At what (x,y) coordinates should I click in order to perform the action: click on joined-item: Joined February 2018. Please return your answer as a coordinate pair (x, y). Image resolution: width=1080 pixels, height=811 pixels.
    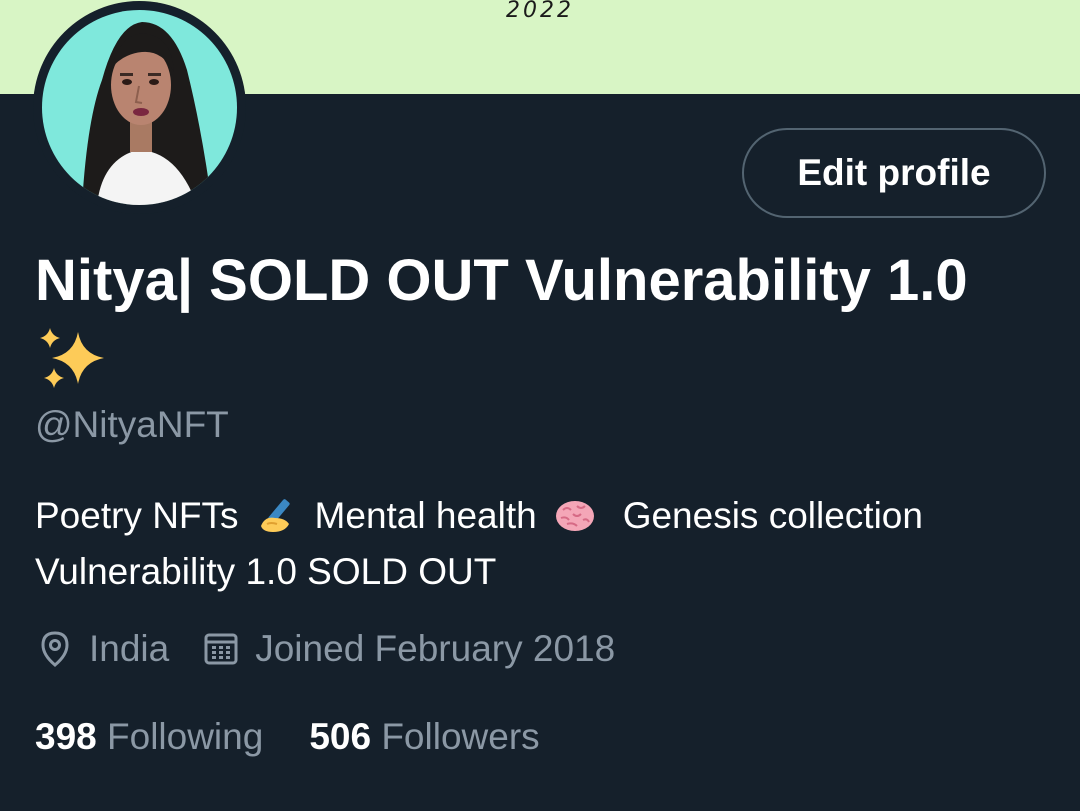
    Looking at the image, I should click on (408, 649).